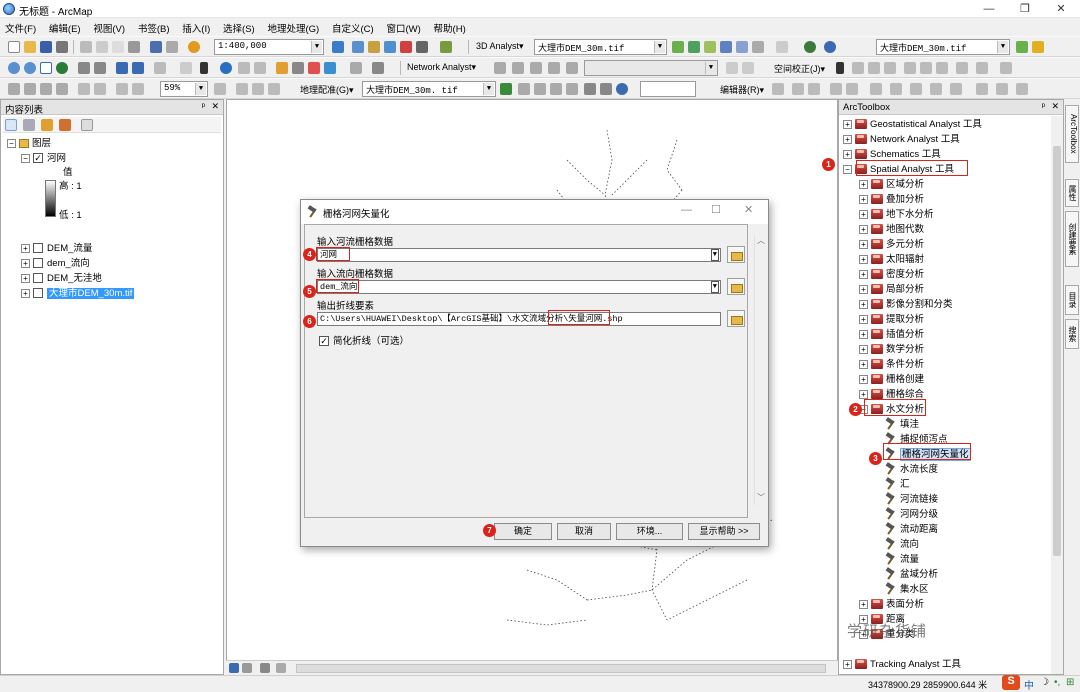  I want to click on steepest-path-icon, so click(694, 47).